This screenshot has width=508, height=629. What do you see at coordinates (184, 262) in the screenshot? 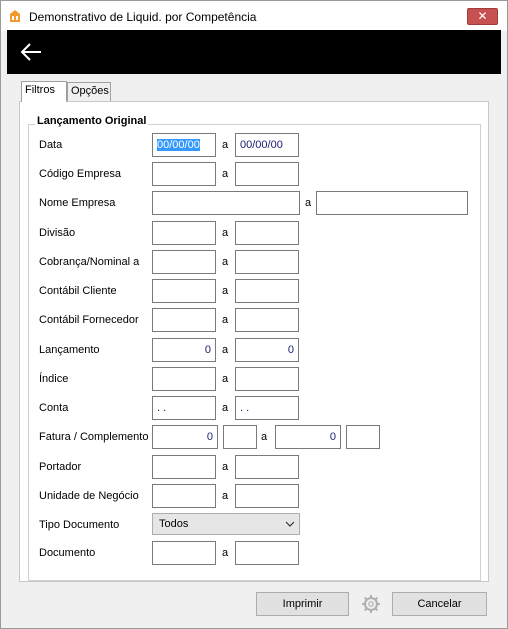
I see `cobranca-from-input` at bounding box center [184, 262].